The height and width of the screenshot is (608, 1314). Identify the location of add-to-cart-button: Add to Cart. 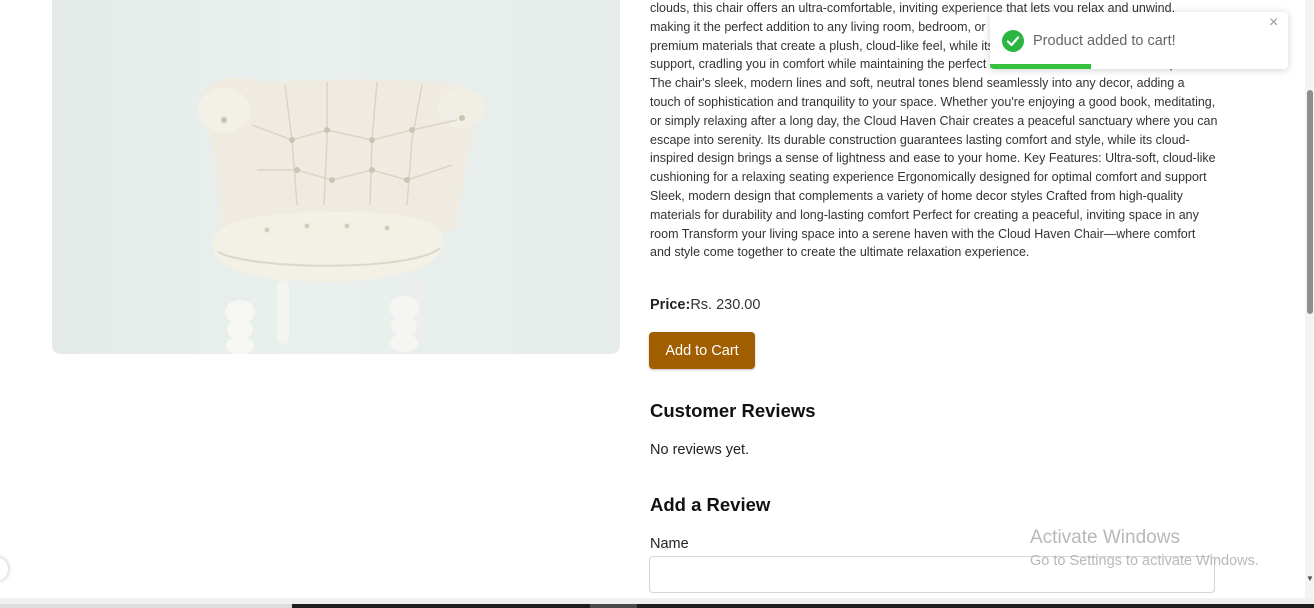
(702, 350).